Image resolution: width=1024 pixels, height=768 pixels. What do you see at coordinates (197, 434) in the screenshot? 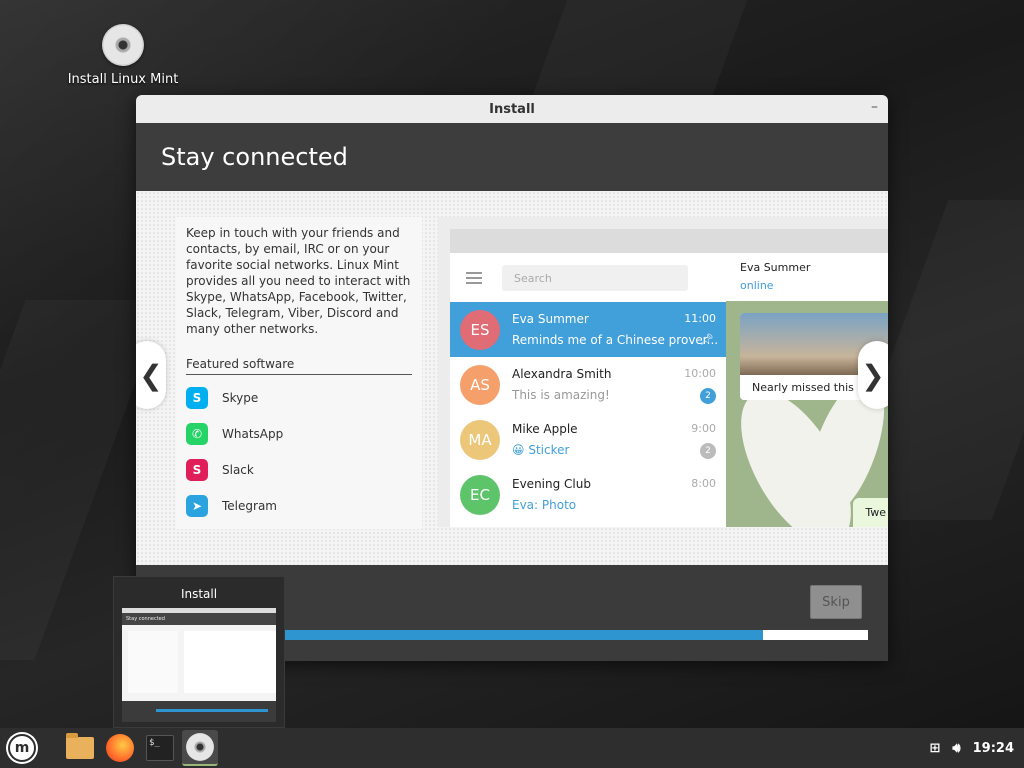
I see `whatsapp-icon: ✆` at bounding box center [197, 434].